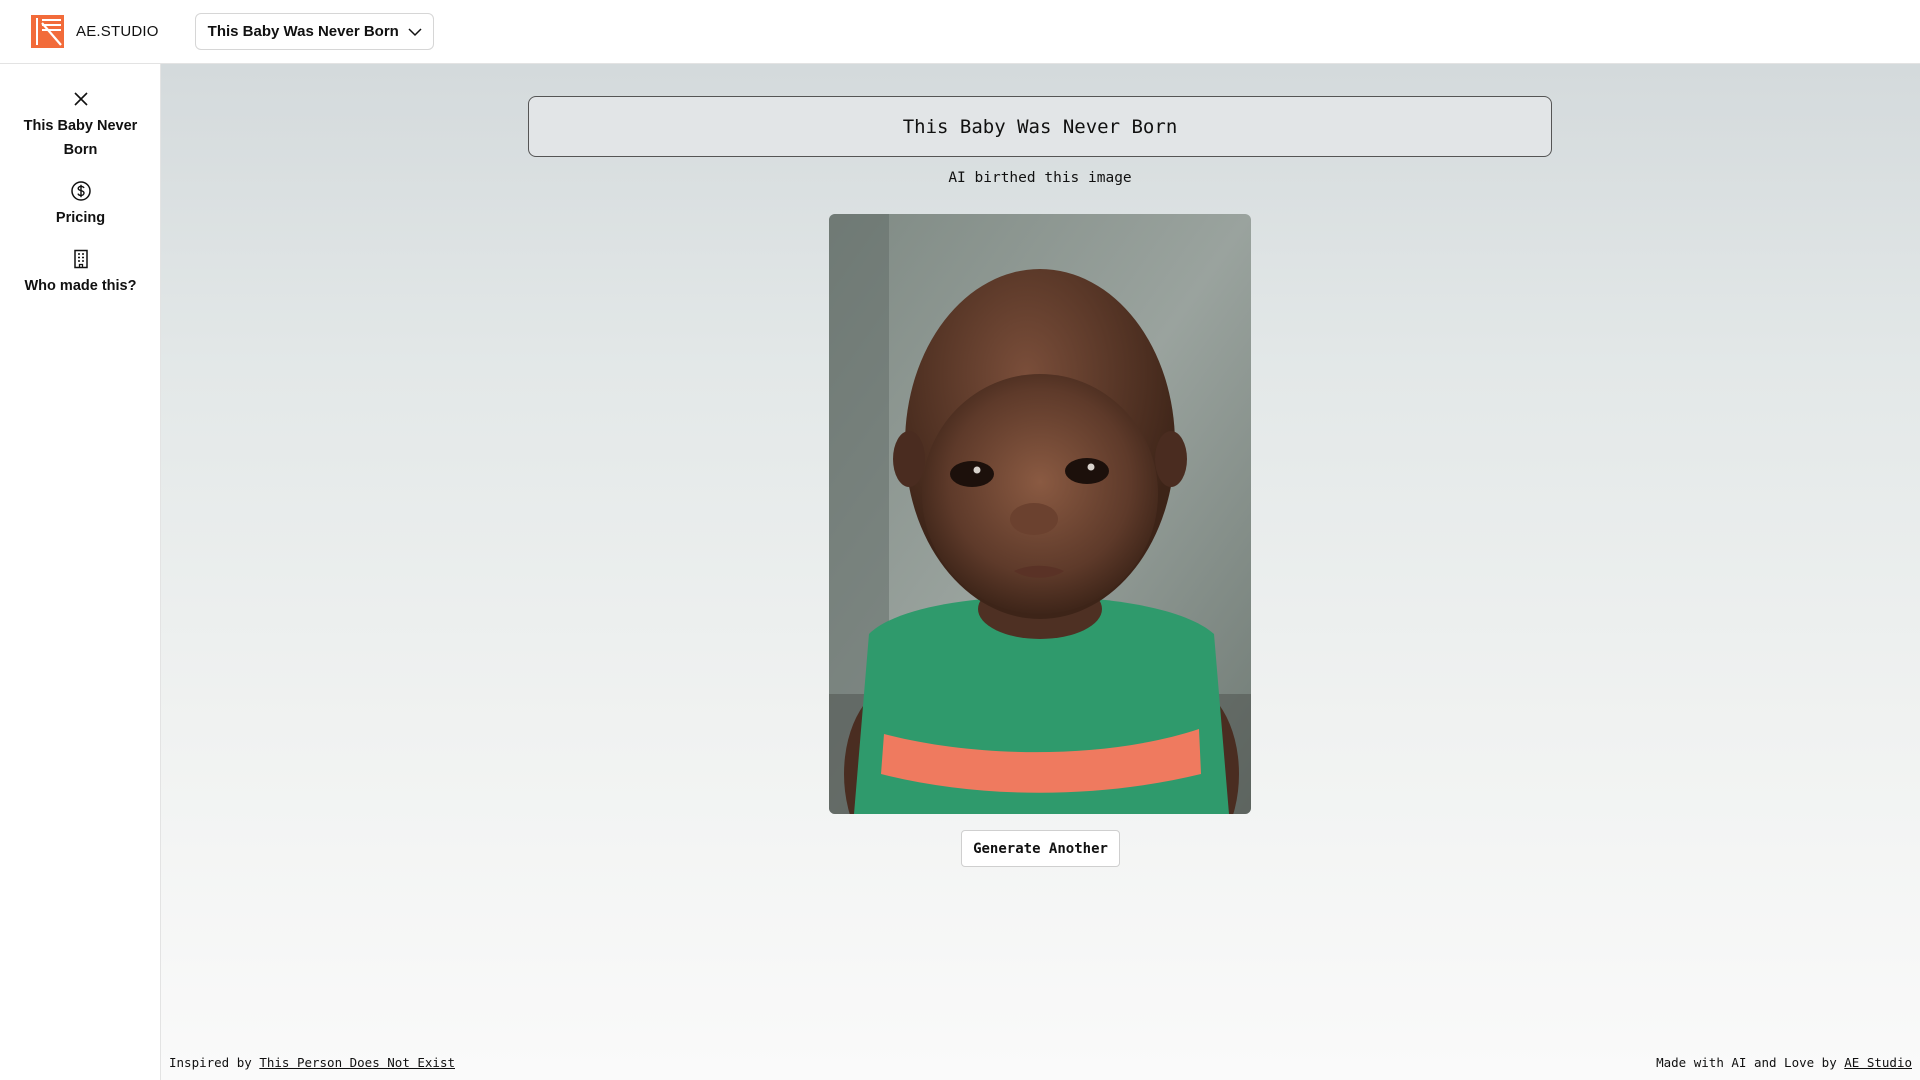 The height and width of the screenshot is (1080, 1920). What do you see at coordinates (80, 218) in the screenshot?
I see `sidebar-item-label: Pricing` at bounding box center [80, 218].